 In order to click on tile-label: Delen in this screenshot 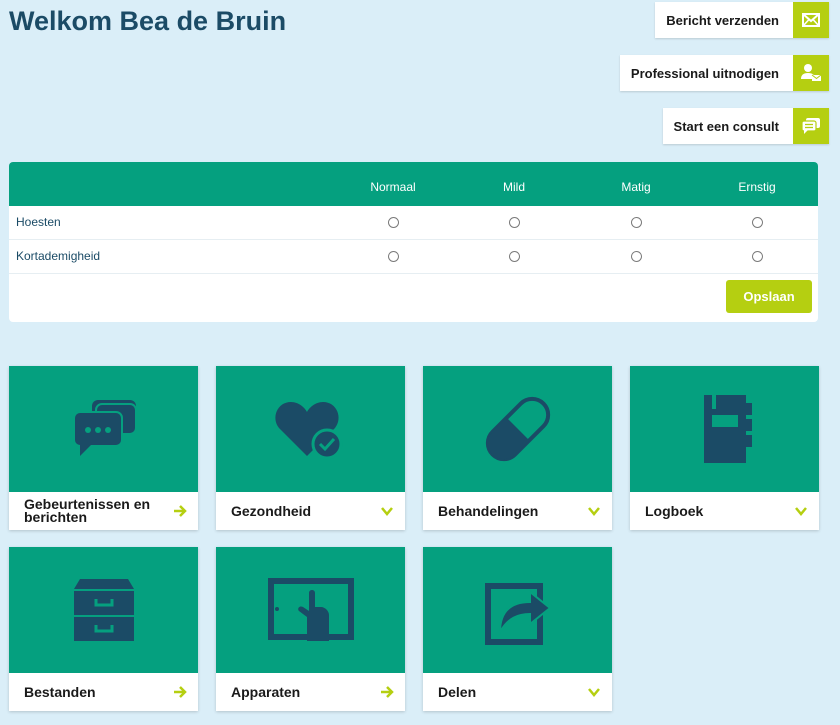, I will do `click(457, 691)`.